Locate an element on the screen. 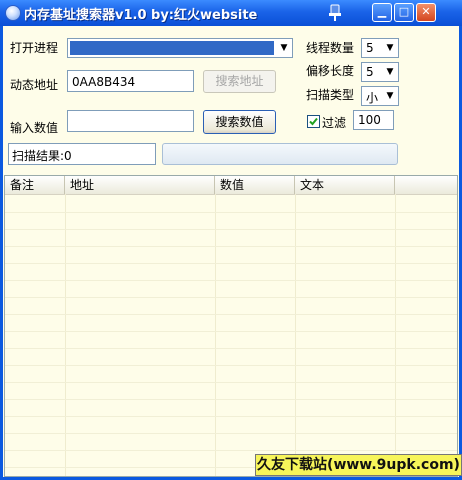 The height and width of the screenshot is (480, 462). progress-bar is located at coordinates (280, 154).